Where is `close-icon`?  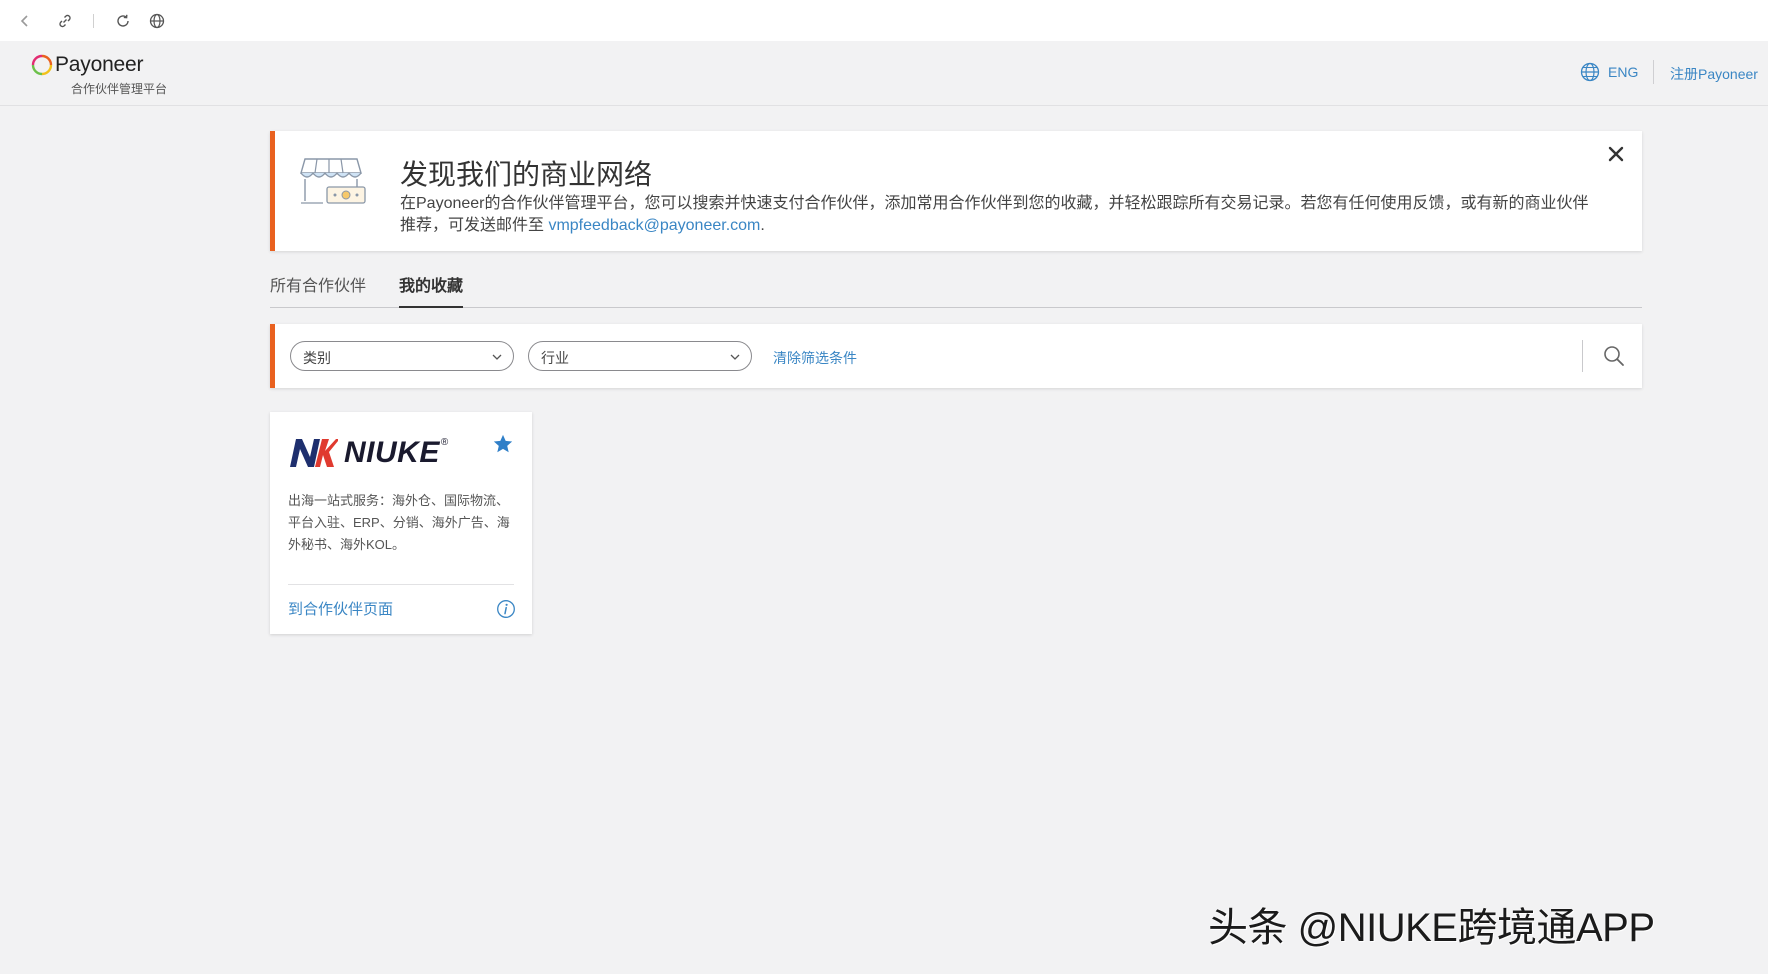
close-icon is located at coordinates (1616, 154).